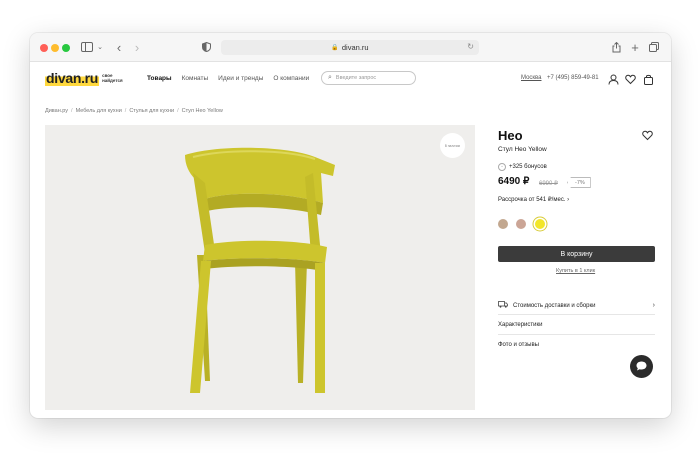 The height and width of the screenshot is (466, 700). What do you see at coordinates (291, 78) in the screenshot?
I see `nav-item-about: О компании` at bounding box center [291, 78].